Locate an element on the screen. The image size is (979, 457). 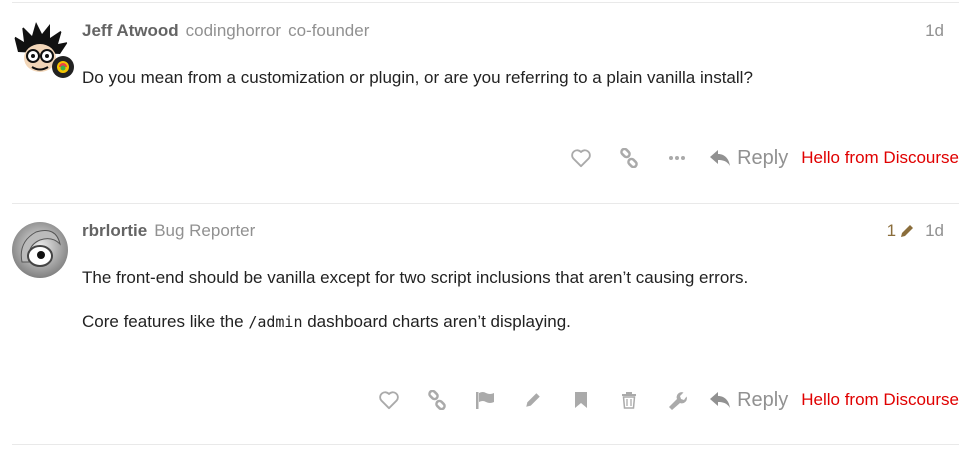
post-divider is located at coordinates (485, 203).